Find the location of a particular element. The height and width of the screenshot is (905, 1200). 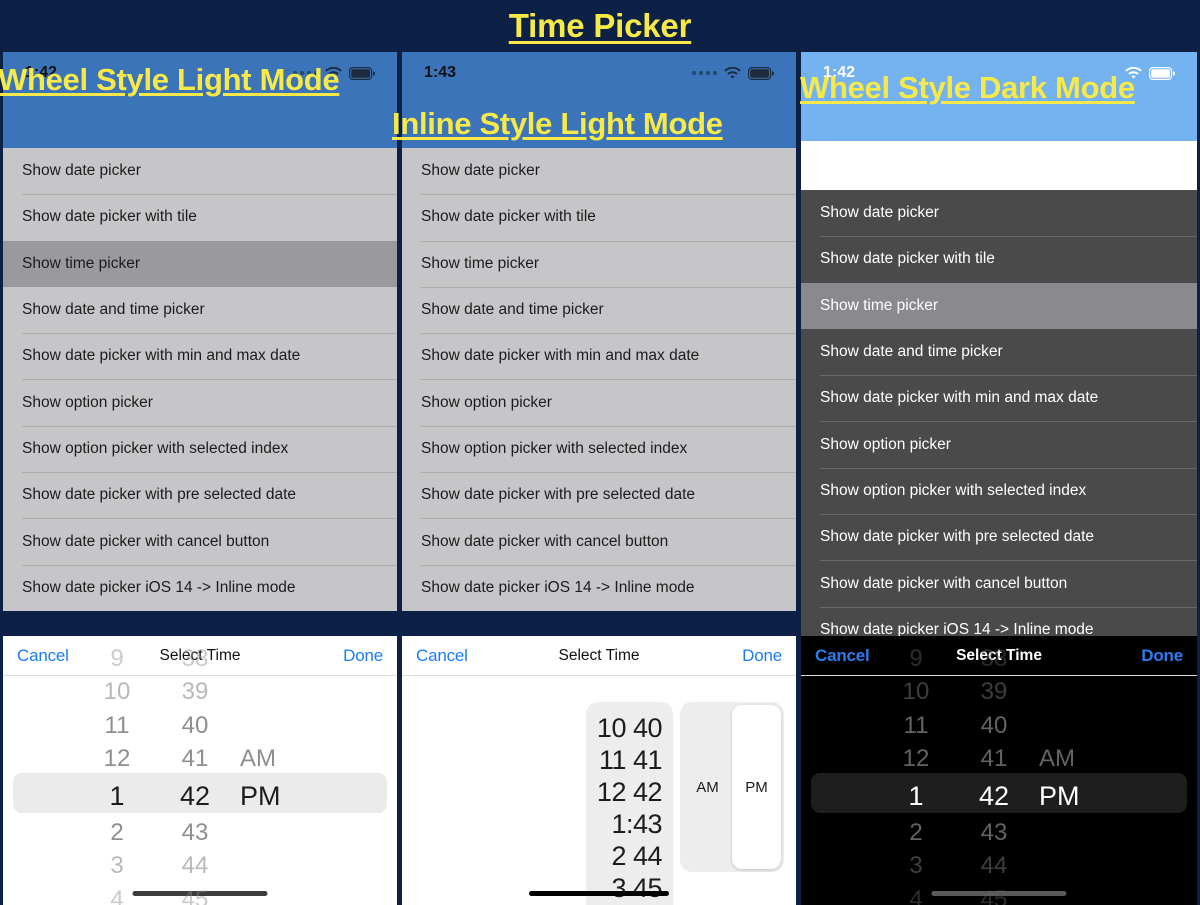

status-bar-panel2: 1:43 is located at coordinates (599, 73).